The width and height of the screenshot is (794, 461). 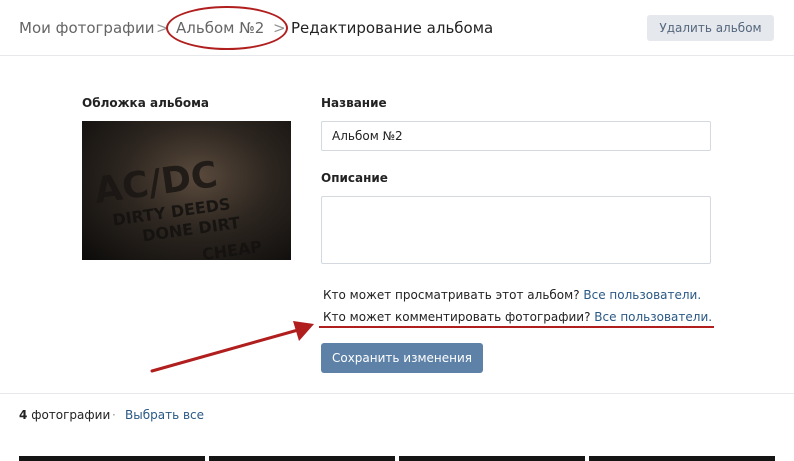 What do you see at coordinates (232, 347) in the screenshot?
I see `annotation-arrow-icon` at bounding box center [232, 347].